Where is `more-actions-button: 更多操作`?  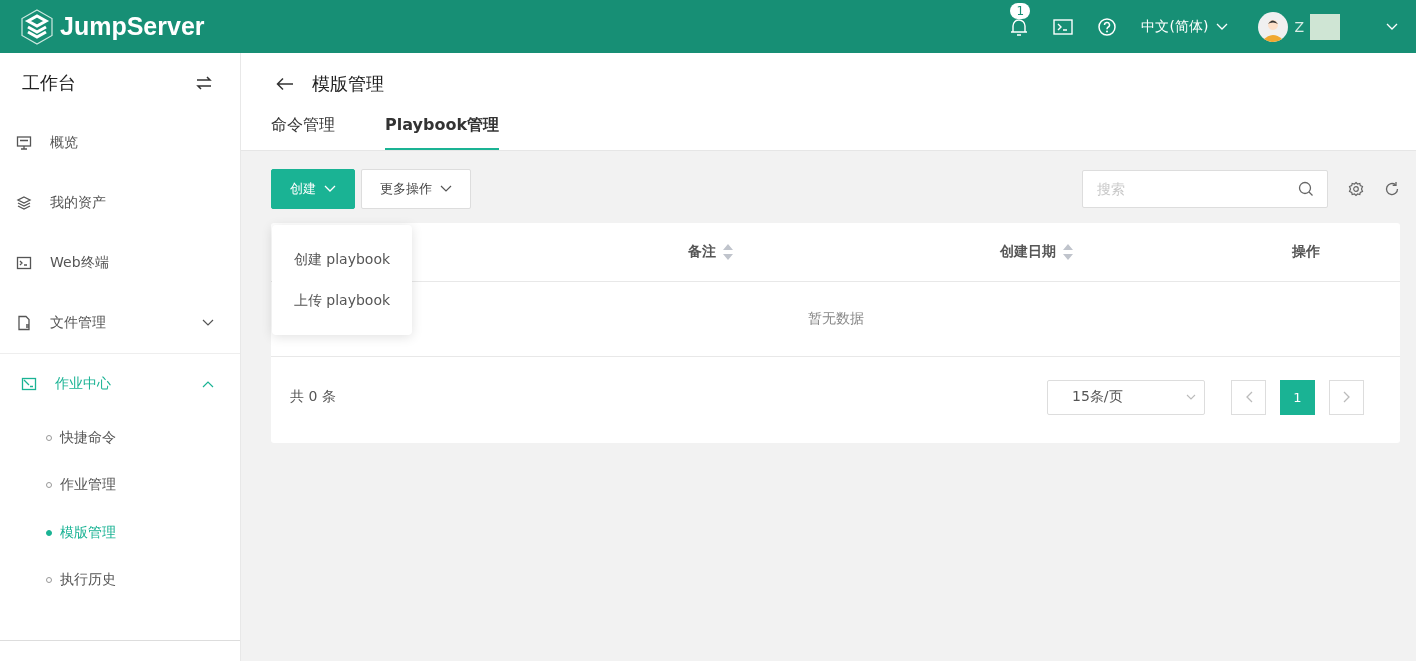 more-actions-button: 更多操作 is located at coordinates (416, 189).